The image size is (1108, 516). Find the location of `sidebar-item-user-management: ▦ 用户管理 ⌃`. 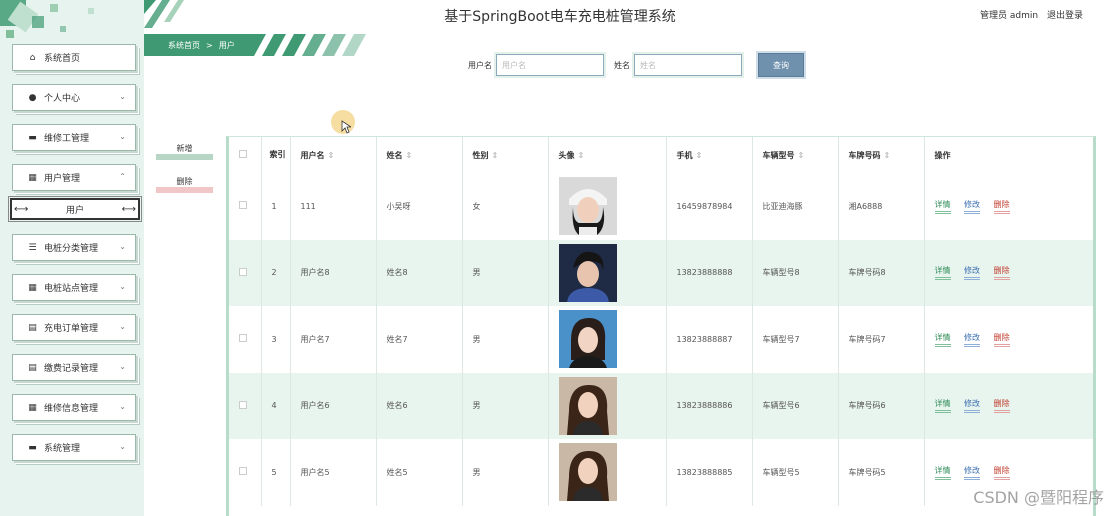

sidebar-item-user-management: ▦ 用户管理 ⌃ is located at coordinates (74, 177).